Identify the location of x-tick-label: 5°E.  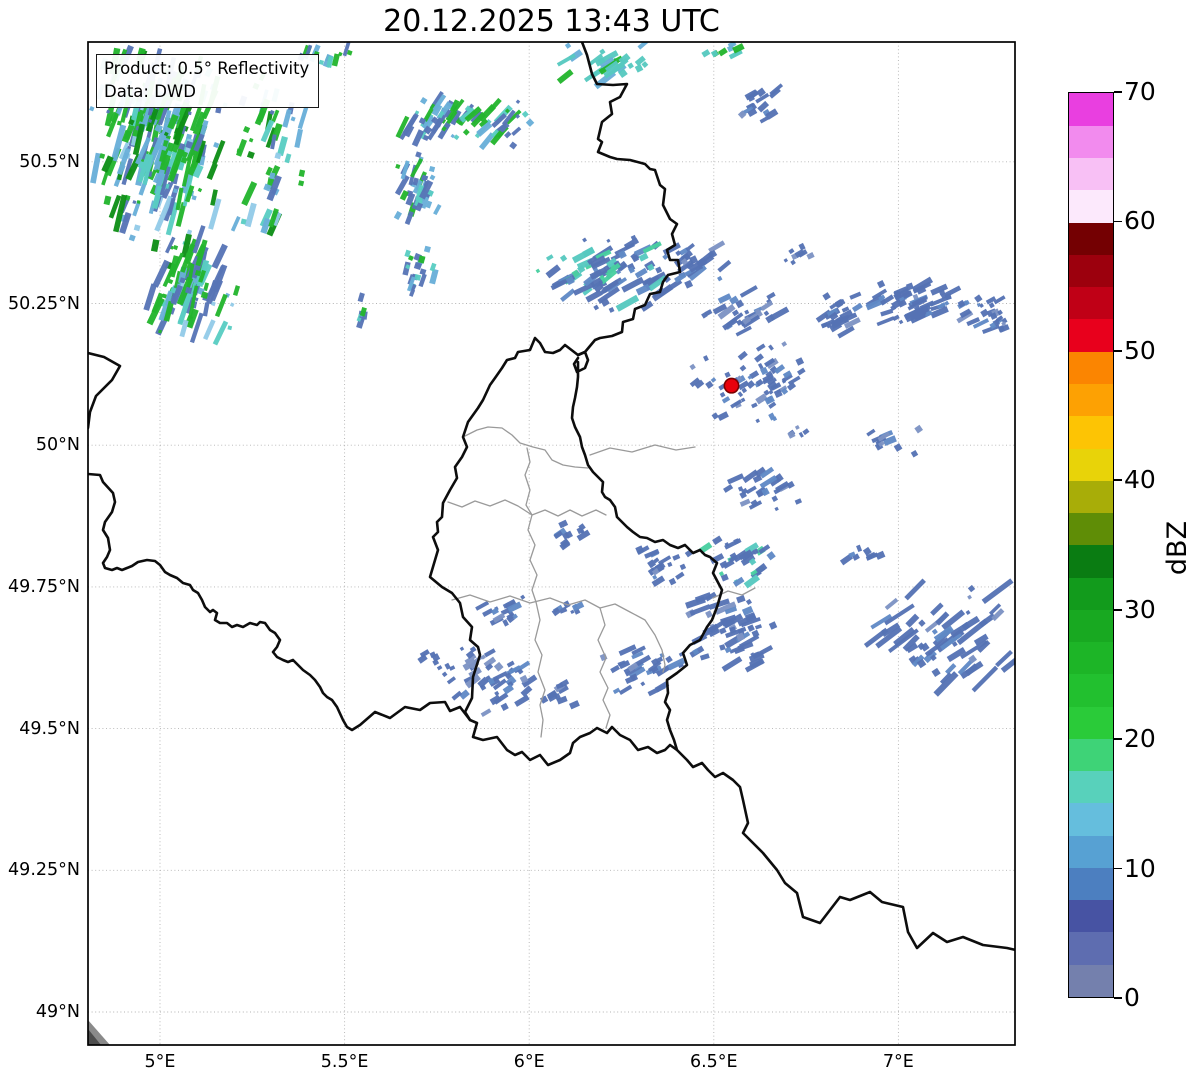
(160, 1062).